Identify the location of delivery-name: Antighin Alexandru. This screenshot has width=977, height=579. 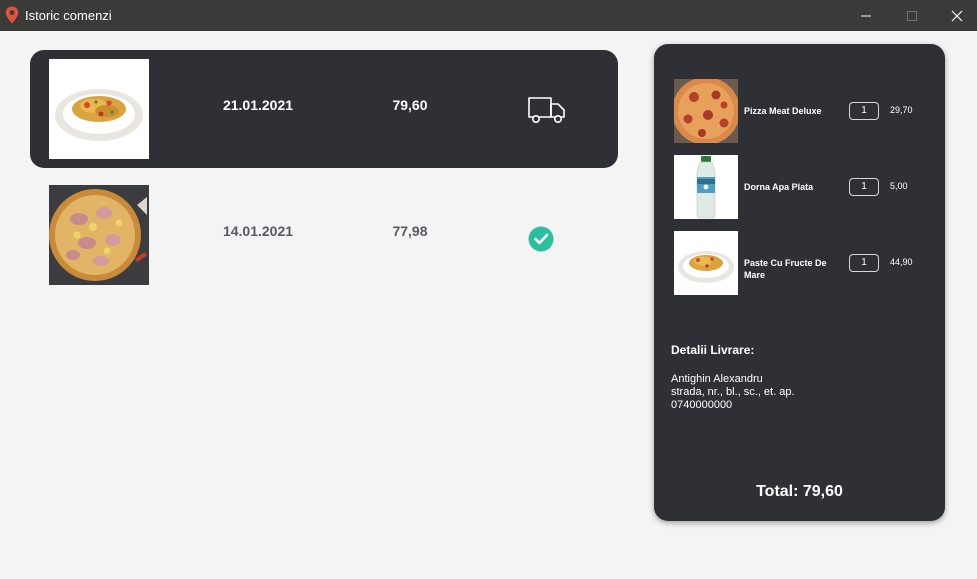
(717, 379).